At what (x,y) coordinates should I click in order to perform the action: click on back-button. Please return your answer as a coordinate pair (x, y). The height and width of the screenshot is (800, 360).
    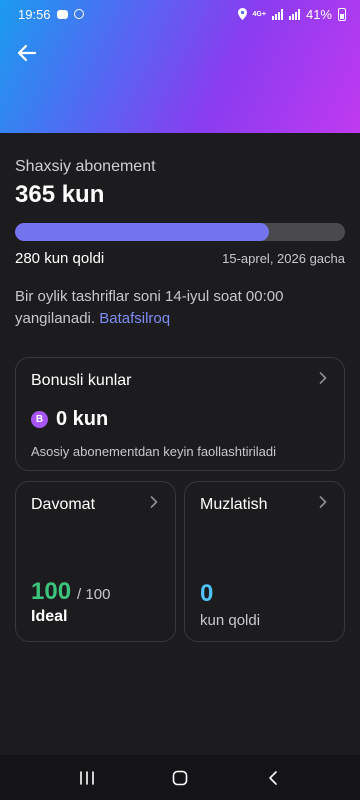
    Looking at the image, I should click on (27, 53).